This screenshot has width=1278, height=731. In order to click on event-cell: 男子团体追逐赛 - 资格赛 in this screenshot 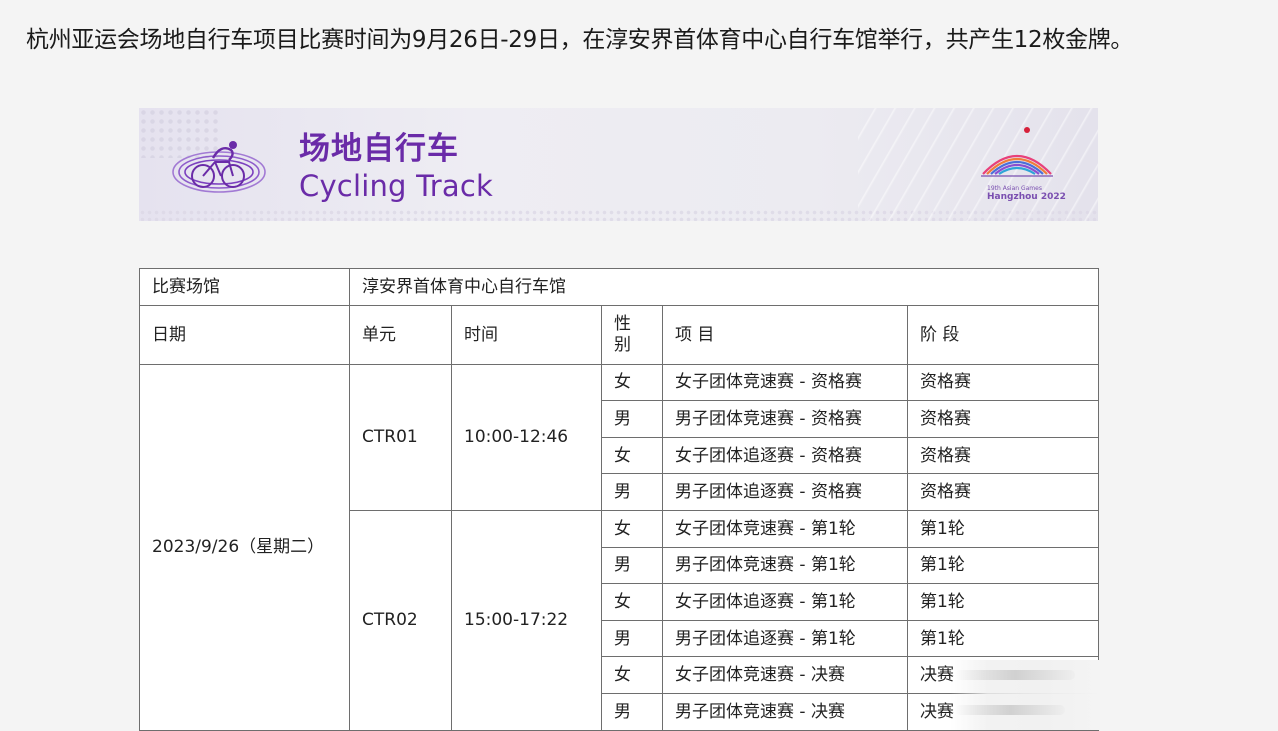, I will do `click(785, 492)`.